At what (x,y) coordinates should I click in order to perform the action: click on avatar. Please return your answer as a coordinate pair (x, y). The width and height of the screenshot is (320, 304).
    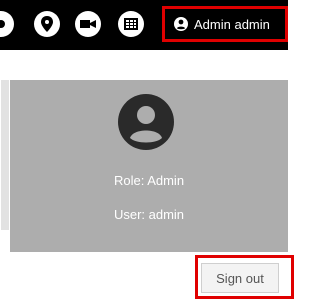
    Looking at the image, I should click on (146, 122).